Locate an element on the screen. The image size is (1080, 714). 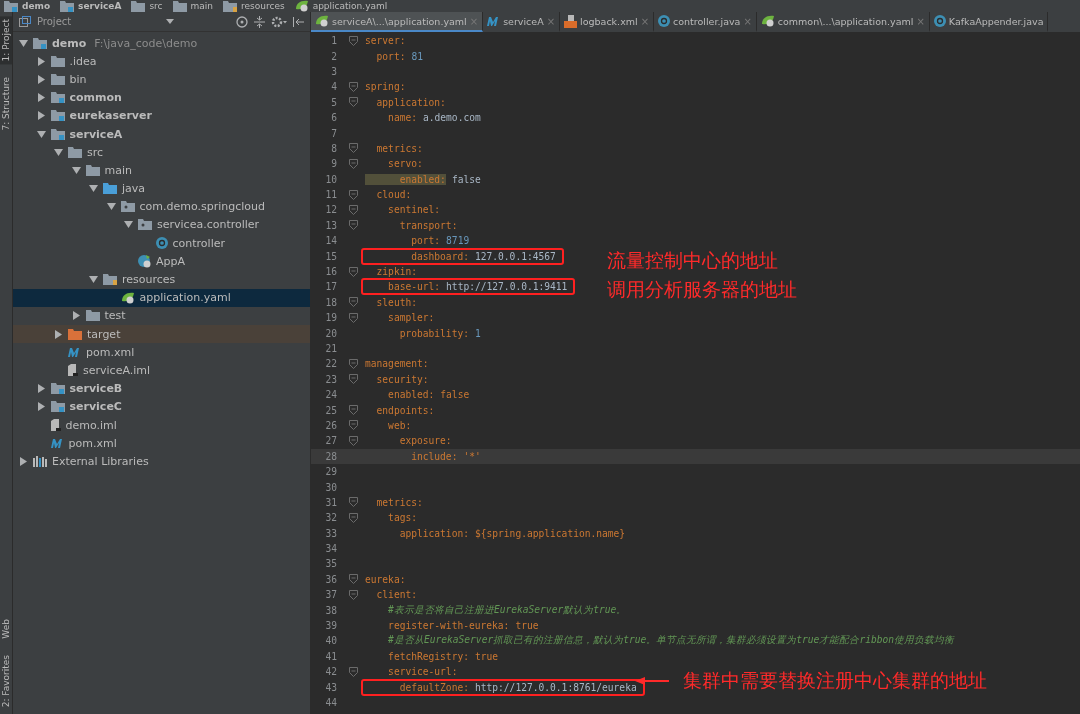
tool-window-tab: 1: Project is located at coordinates (6, 40).